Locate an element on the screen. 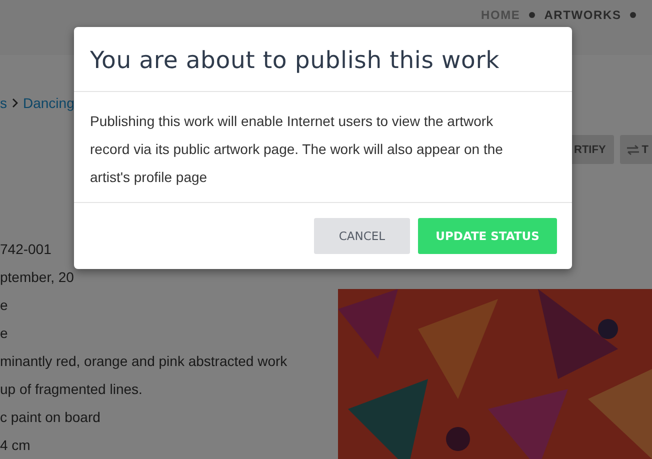  detail-text: 742-001 is located at coordinates (26, 249).